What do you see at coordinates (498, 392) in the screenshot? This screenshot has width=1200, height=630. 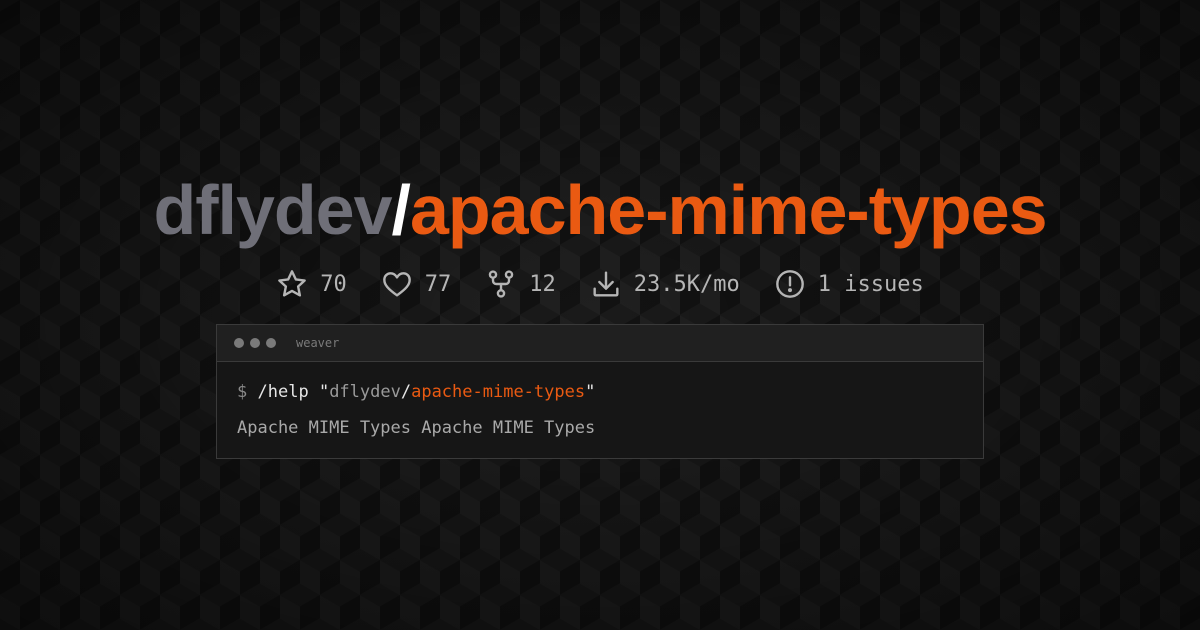 I see `command-arg-repo: apache-mime-types` at bounding box center [498, 392].